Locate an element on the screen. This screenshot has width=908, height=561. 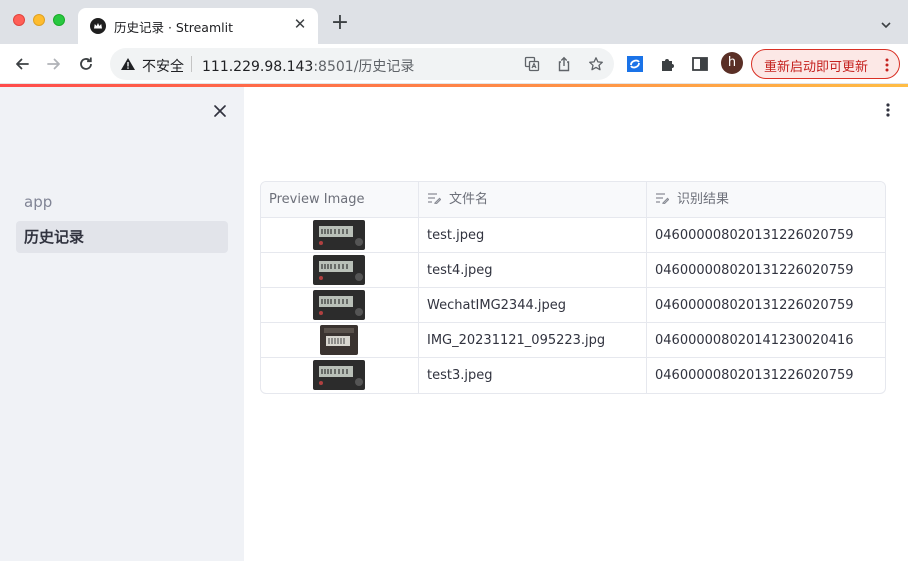
column-header-result: 识别结果 is located at coordinates (692, 200).